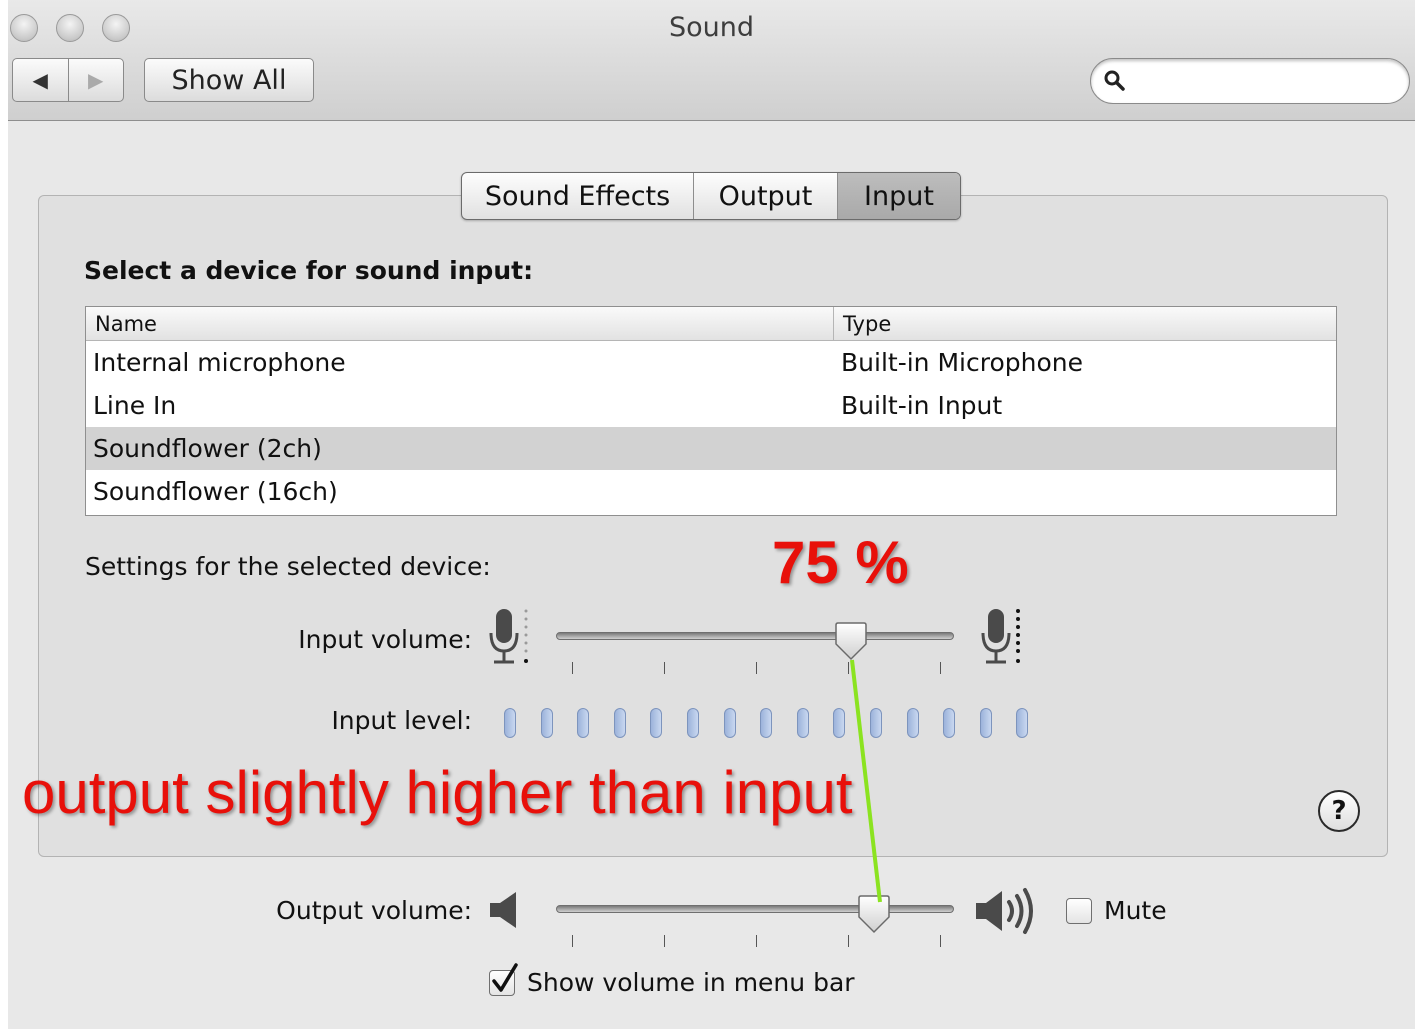  I want to click on annotation-overlay, so click(866, 781).